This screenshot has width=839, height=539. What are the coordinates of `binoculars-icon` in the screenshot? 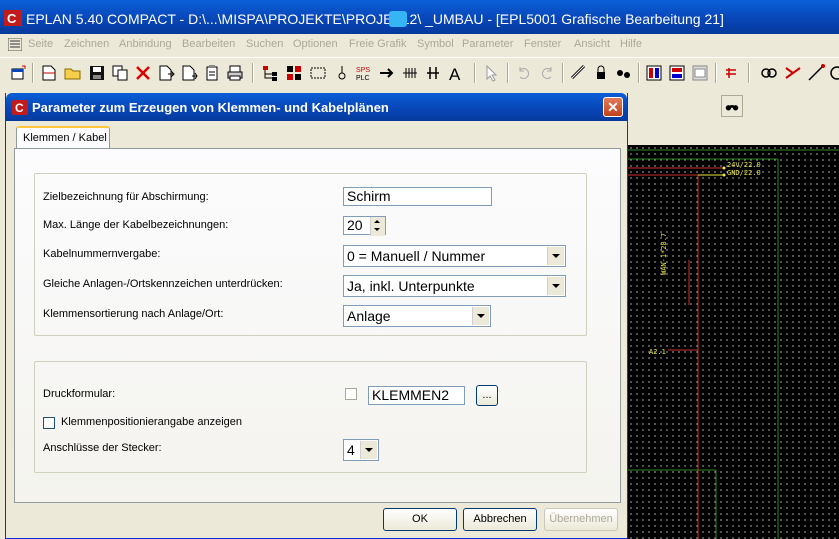 It's located at (732, 106).